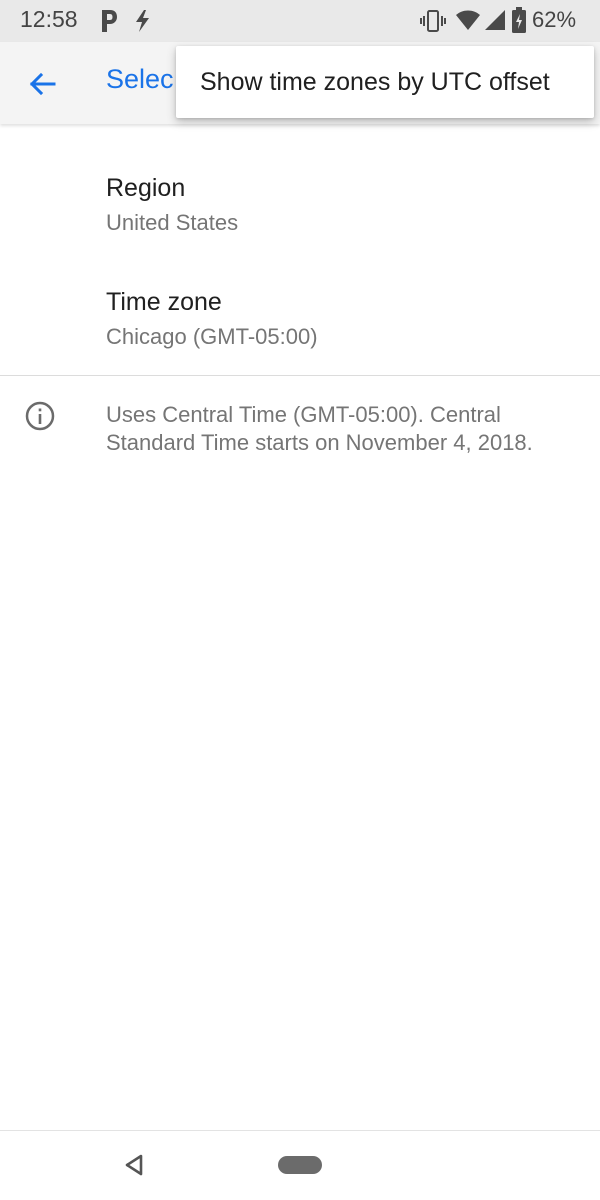  I want to click on info-icon, so click(40, 416).